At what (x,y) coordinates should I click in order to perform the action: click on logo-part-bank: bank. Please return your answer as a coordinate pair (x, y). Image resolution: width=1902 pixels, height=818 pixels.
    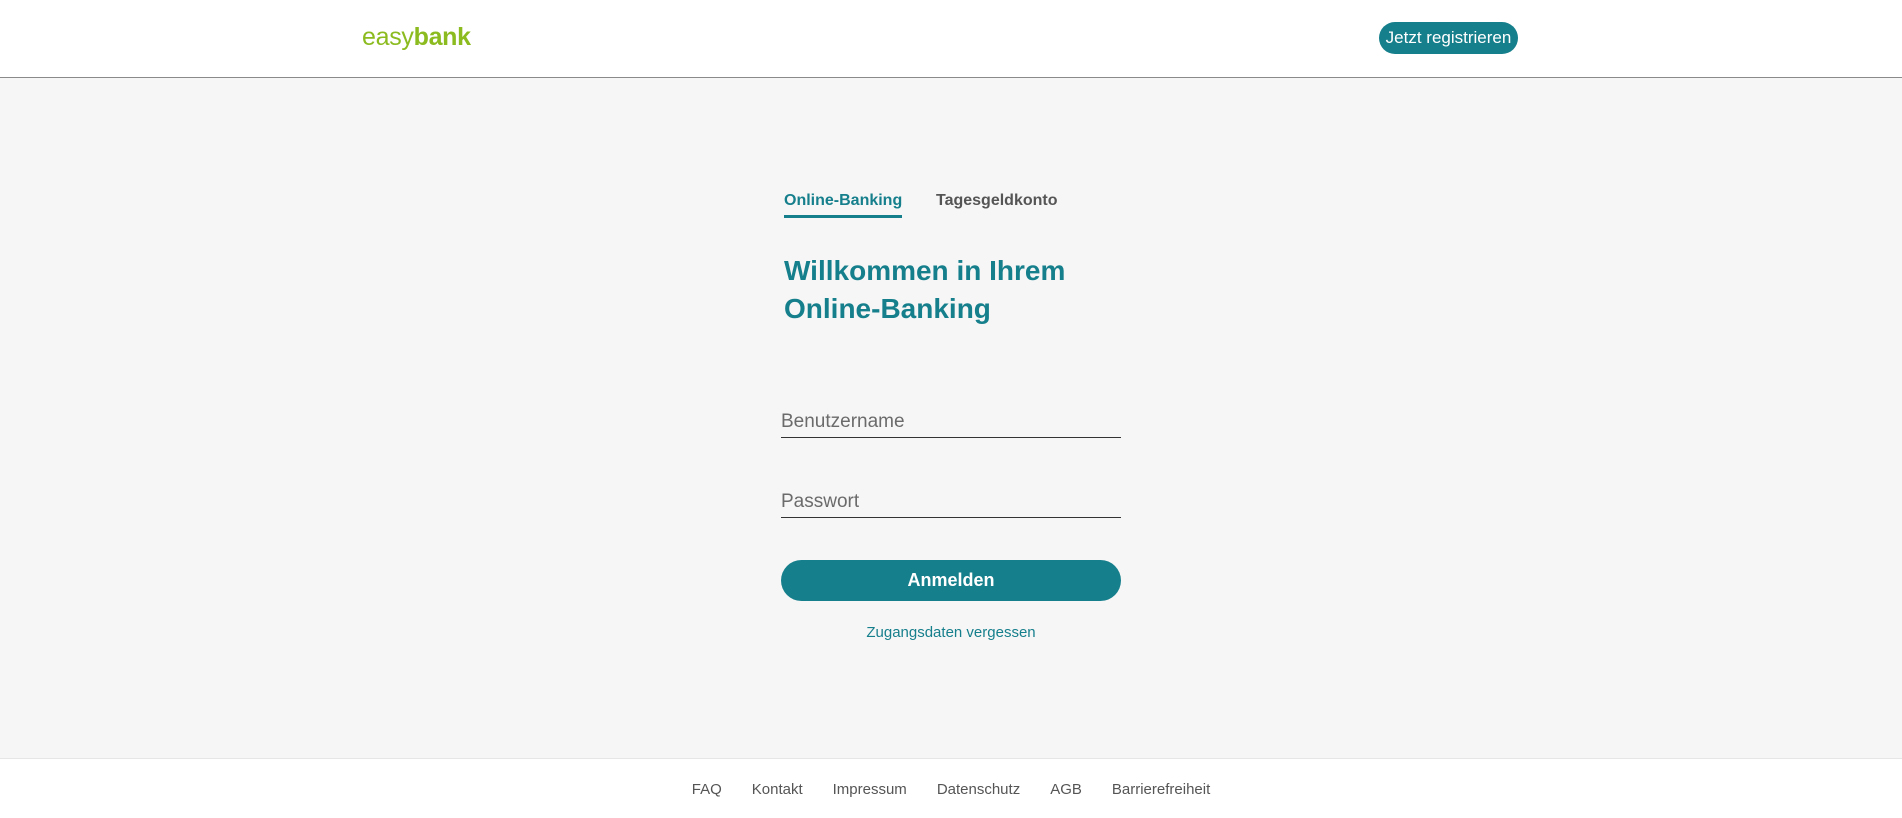
    Looking at the image, I should click on (442, 37).